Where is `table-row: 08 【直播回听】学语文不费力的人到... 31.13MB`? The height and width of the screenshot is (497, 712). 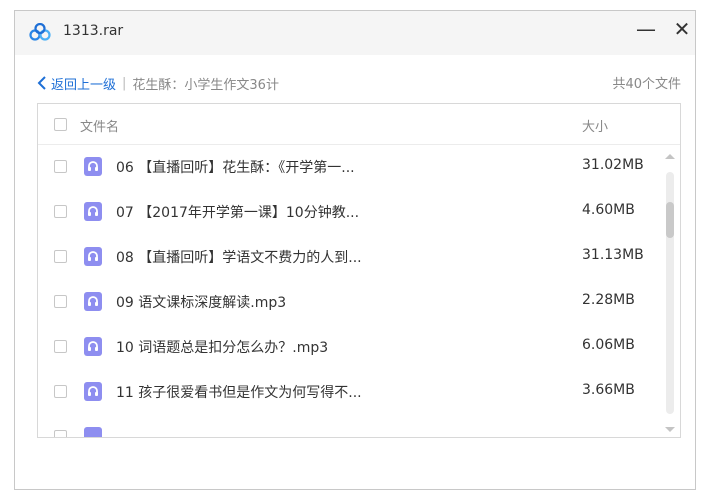 table-row: 08 【直播回听】学语文不费力的人到... 31.13MB is located at coordinates (348, 256).